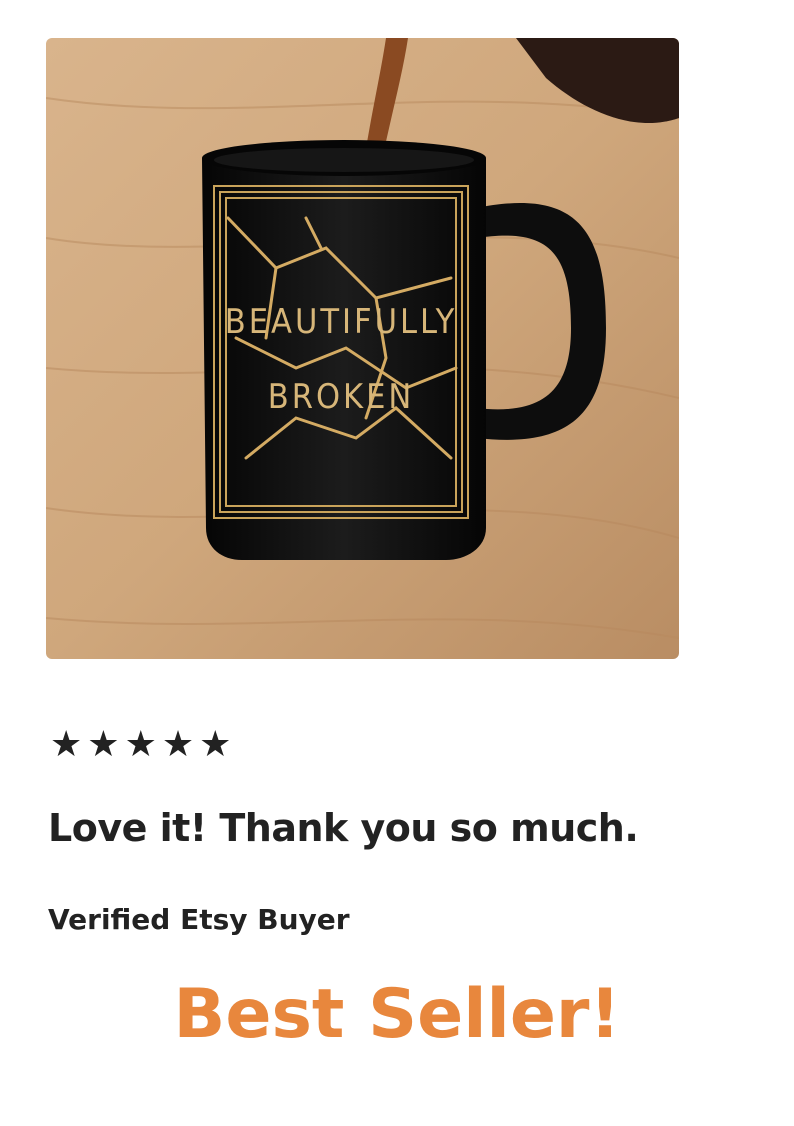 The height and width of the screenshot is (1126, 794). Describe the element at coordinates (343, 828) in the screenshot. I see `review-text: Love it! Thank you so much.` at that location.